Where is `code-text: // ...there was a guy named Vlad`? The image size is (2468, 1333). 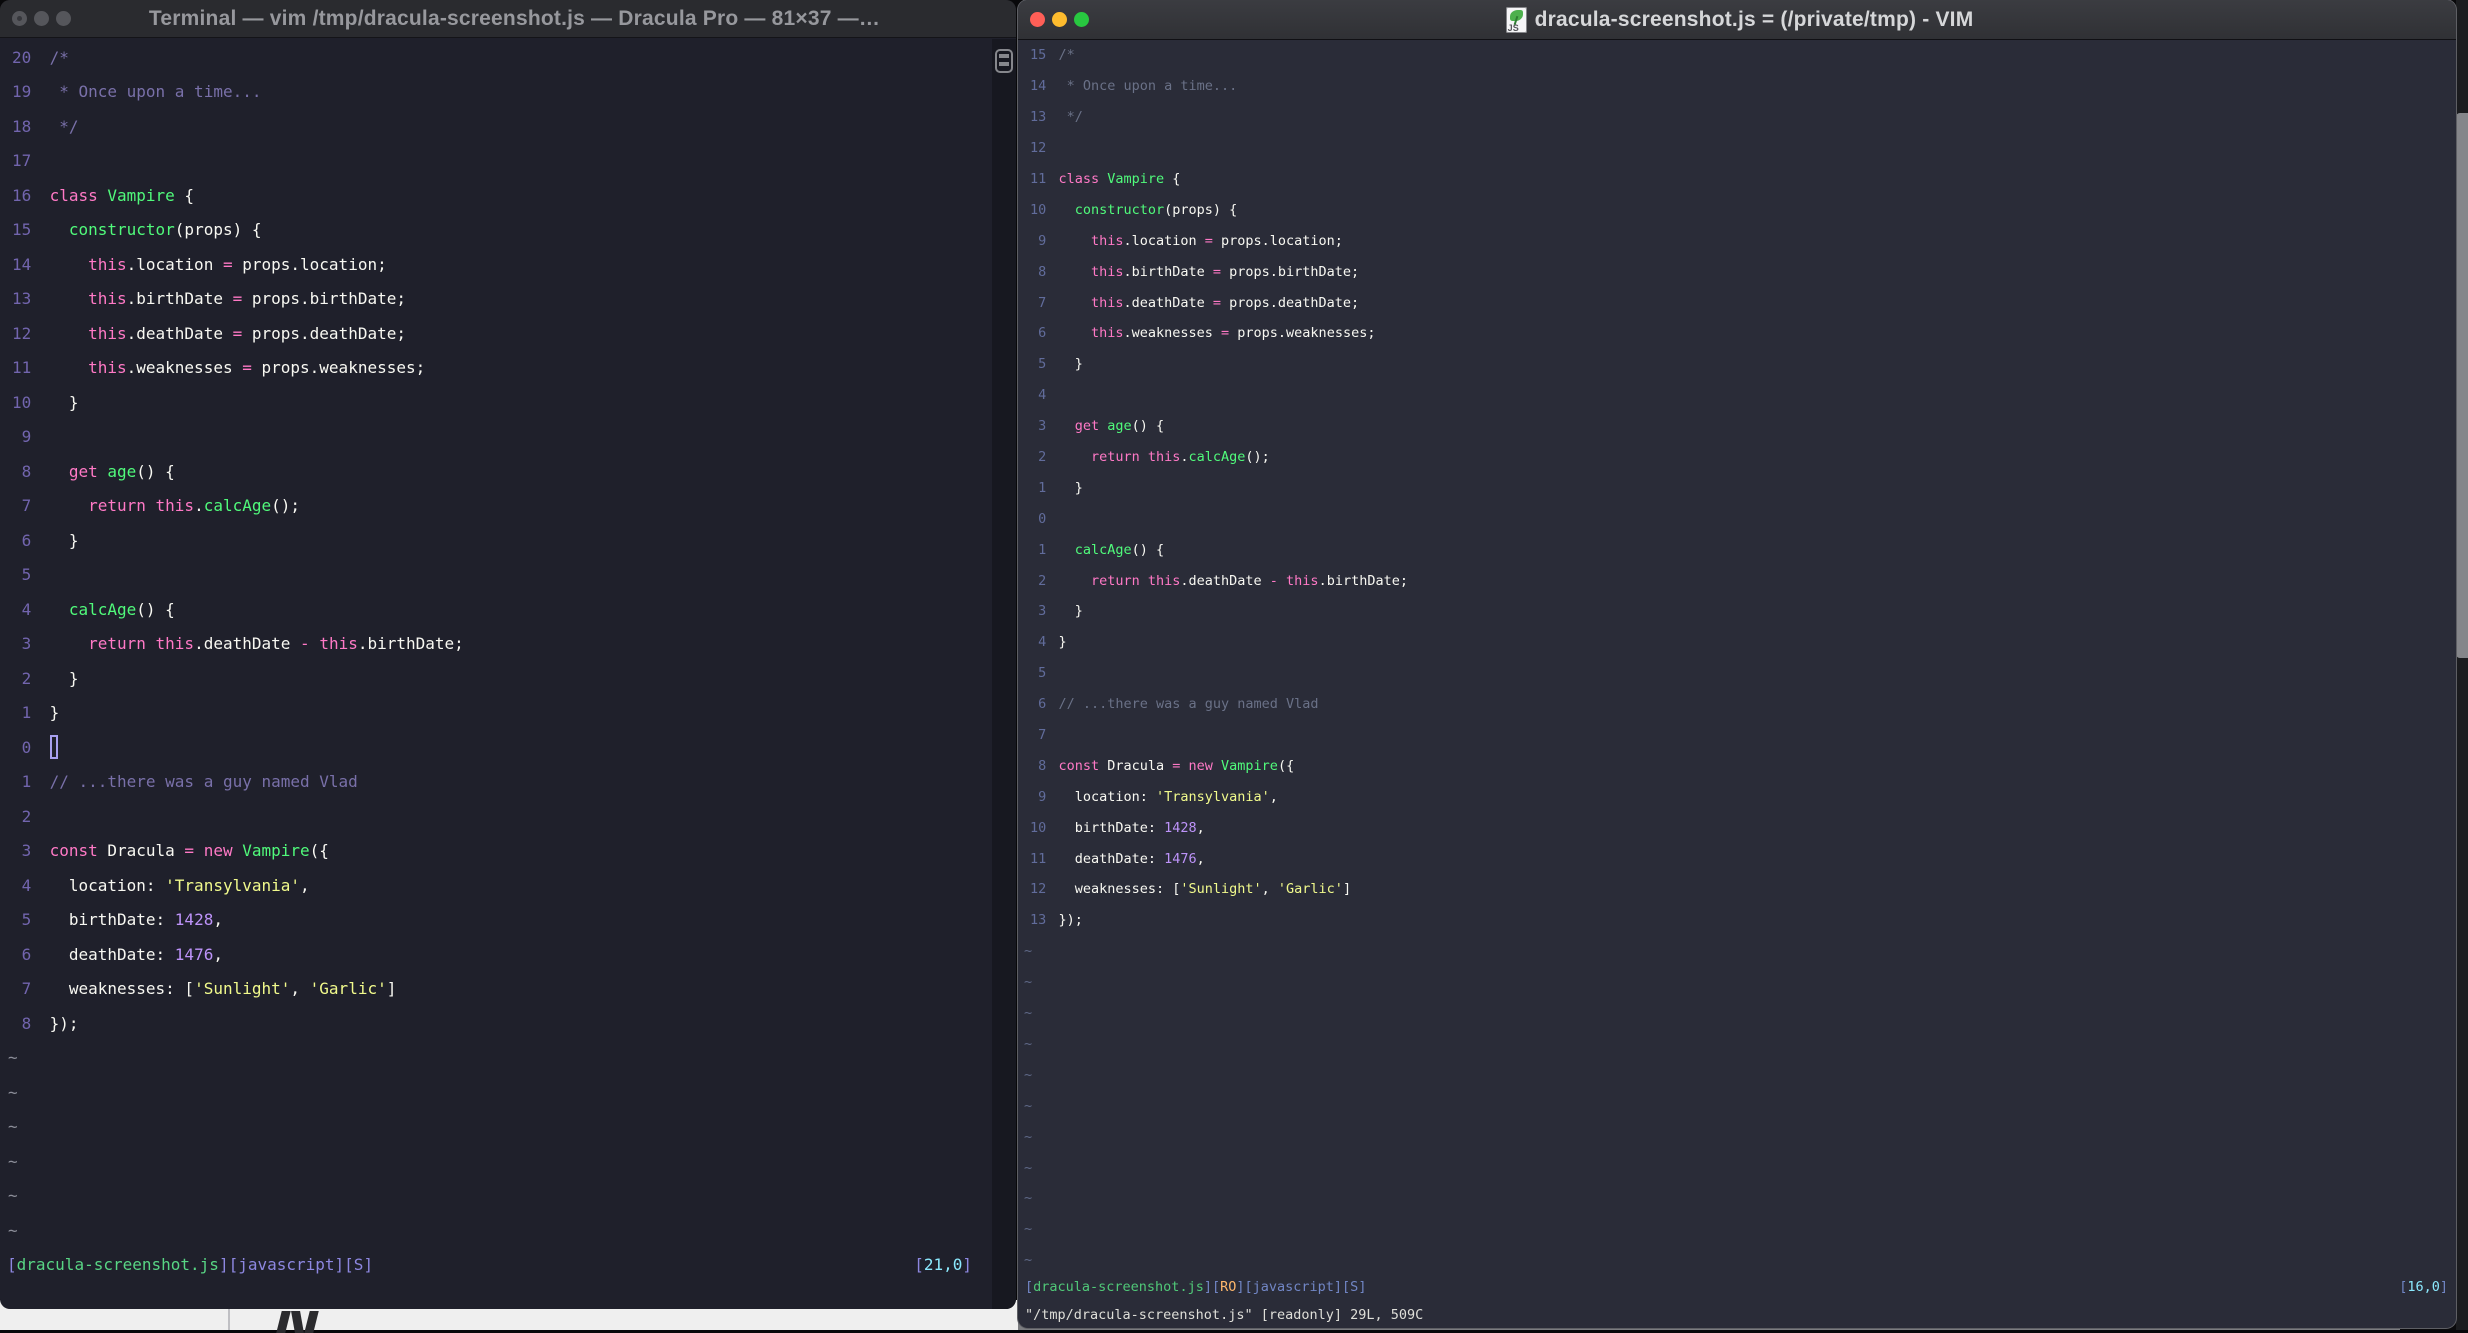 code-text: // ...there was a guy named Vlad is located at coordinates (1188, 704).